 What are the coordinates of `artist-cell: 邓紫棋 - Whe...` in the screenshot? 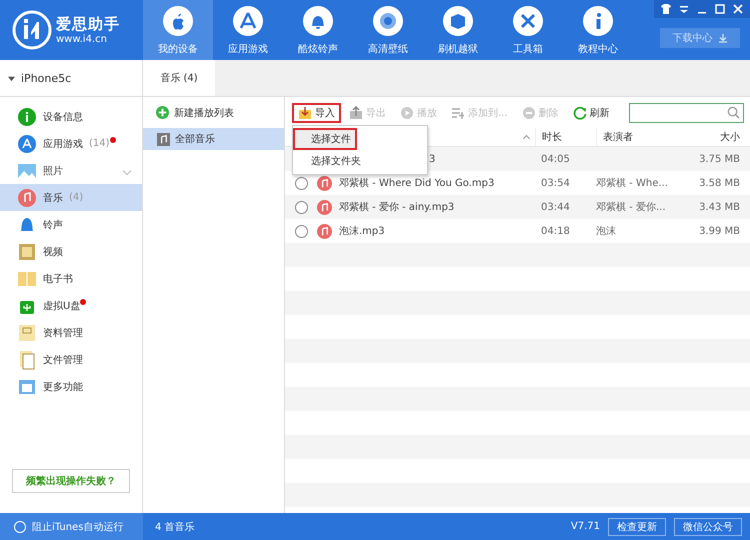 It's located at (632, 183).